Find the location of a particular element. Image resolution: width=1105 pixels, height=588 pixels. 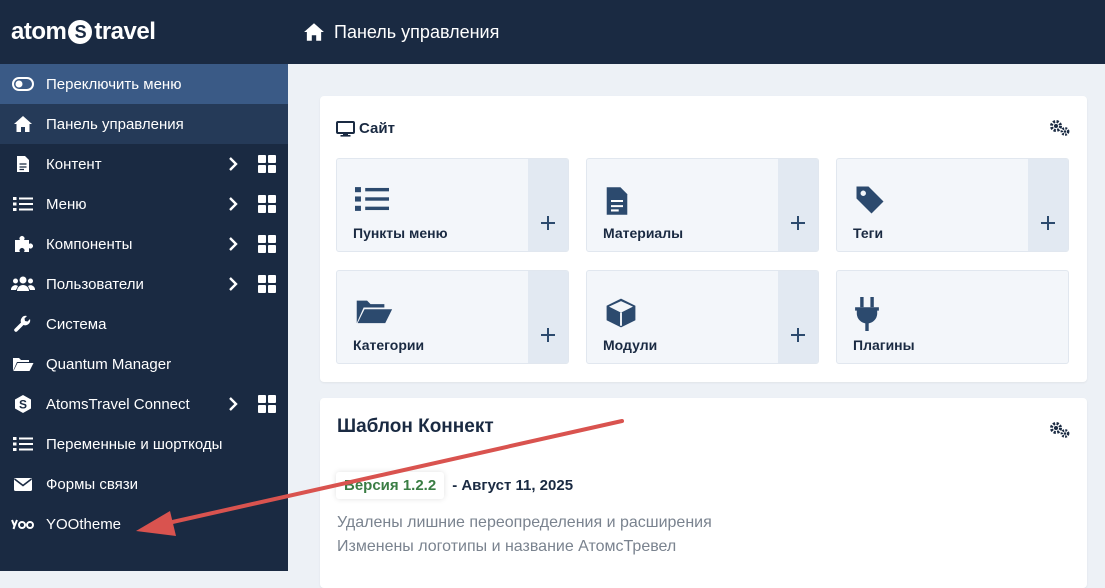

template-card-title: Шаблон Коннект is located at coordinates (415, 426).